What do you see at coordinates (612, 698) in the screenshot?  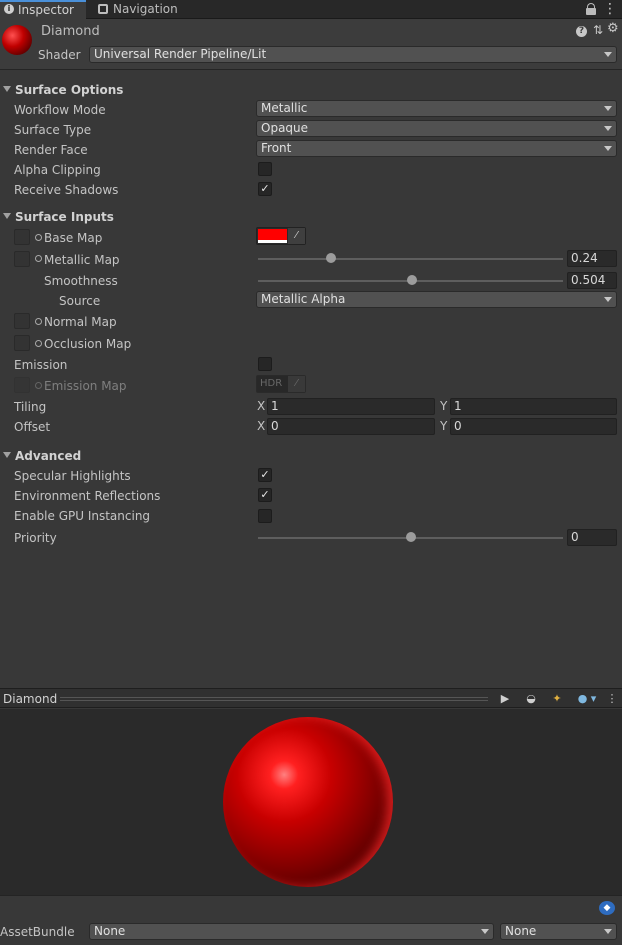 I see `preview-more-icon: ⋮` at bounding box center [612, 698].